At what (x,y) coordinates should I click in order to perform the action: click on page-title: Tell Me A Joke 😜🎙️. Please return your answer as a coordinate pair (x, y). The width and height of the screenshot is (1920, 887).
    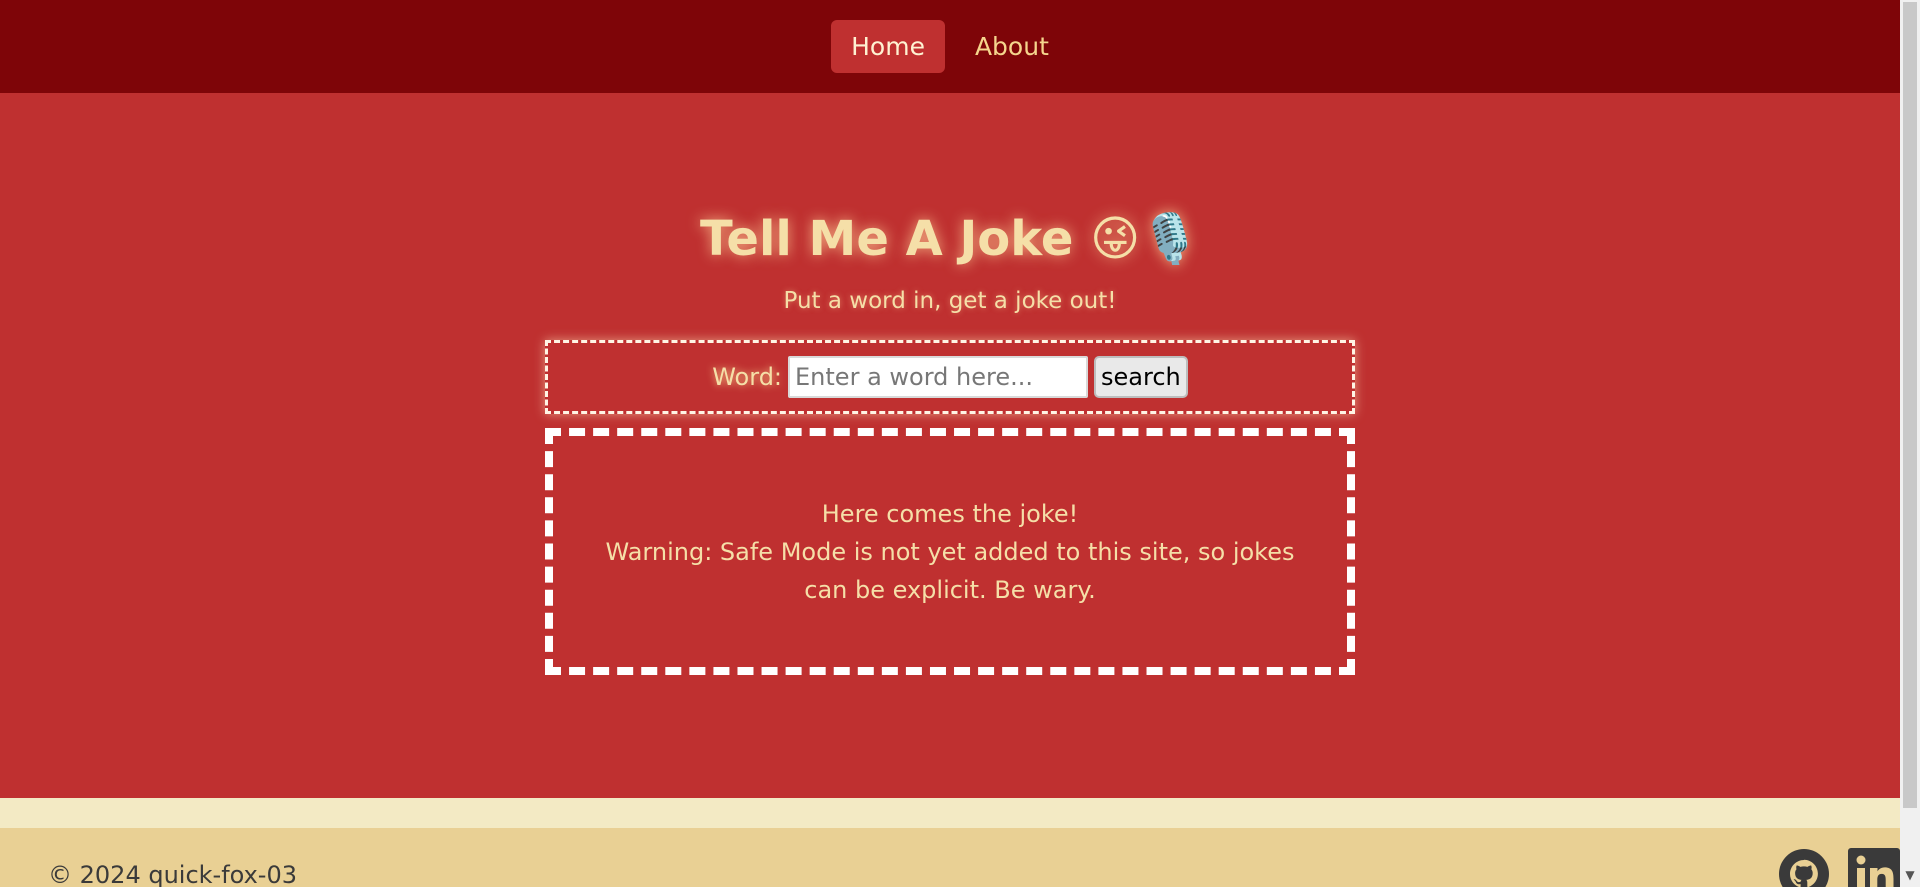
    Looking at the image, I should click on (950, 239).